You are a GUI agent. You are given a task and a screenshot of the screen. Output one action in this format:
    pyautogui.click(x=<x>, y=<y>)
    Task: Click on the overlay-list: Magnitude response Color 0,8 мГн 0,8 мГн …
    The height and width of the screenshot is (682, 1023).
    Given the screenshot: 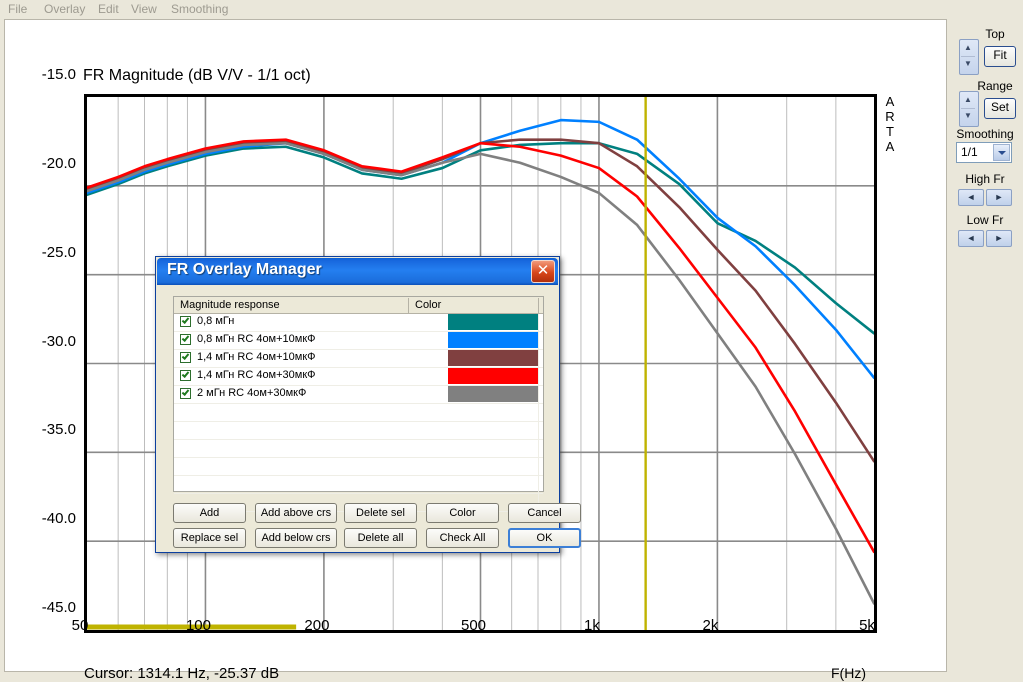 What is the action you would take?
    pyautogui.click(x=358, y=404)
    